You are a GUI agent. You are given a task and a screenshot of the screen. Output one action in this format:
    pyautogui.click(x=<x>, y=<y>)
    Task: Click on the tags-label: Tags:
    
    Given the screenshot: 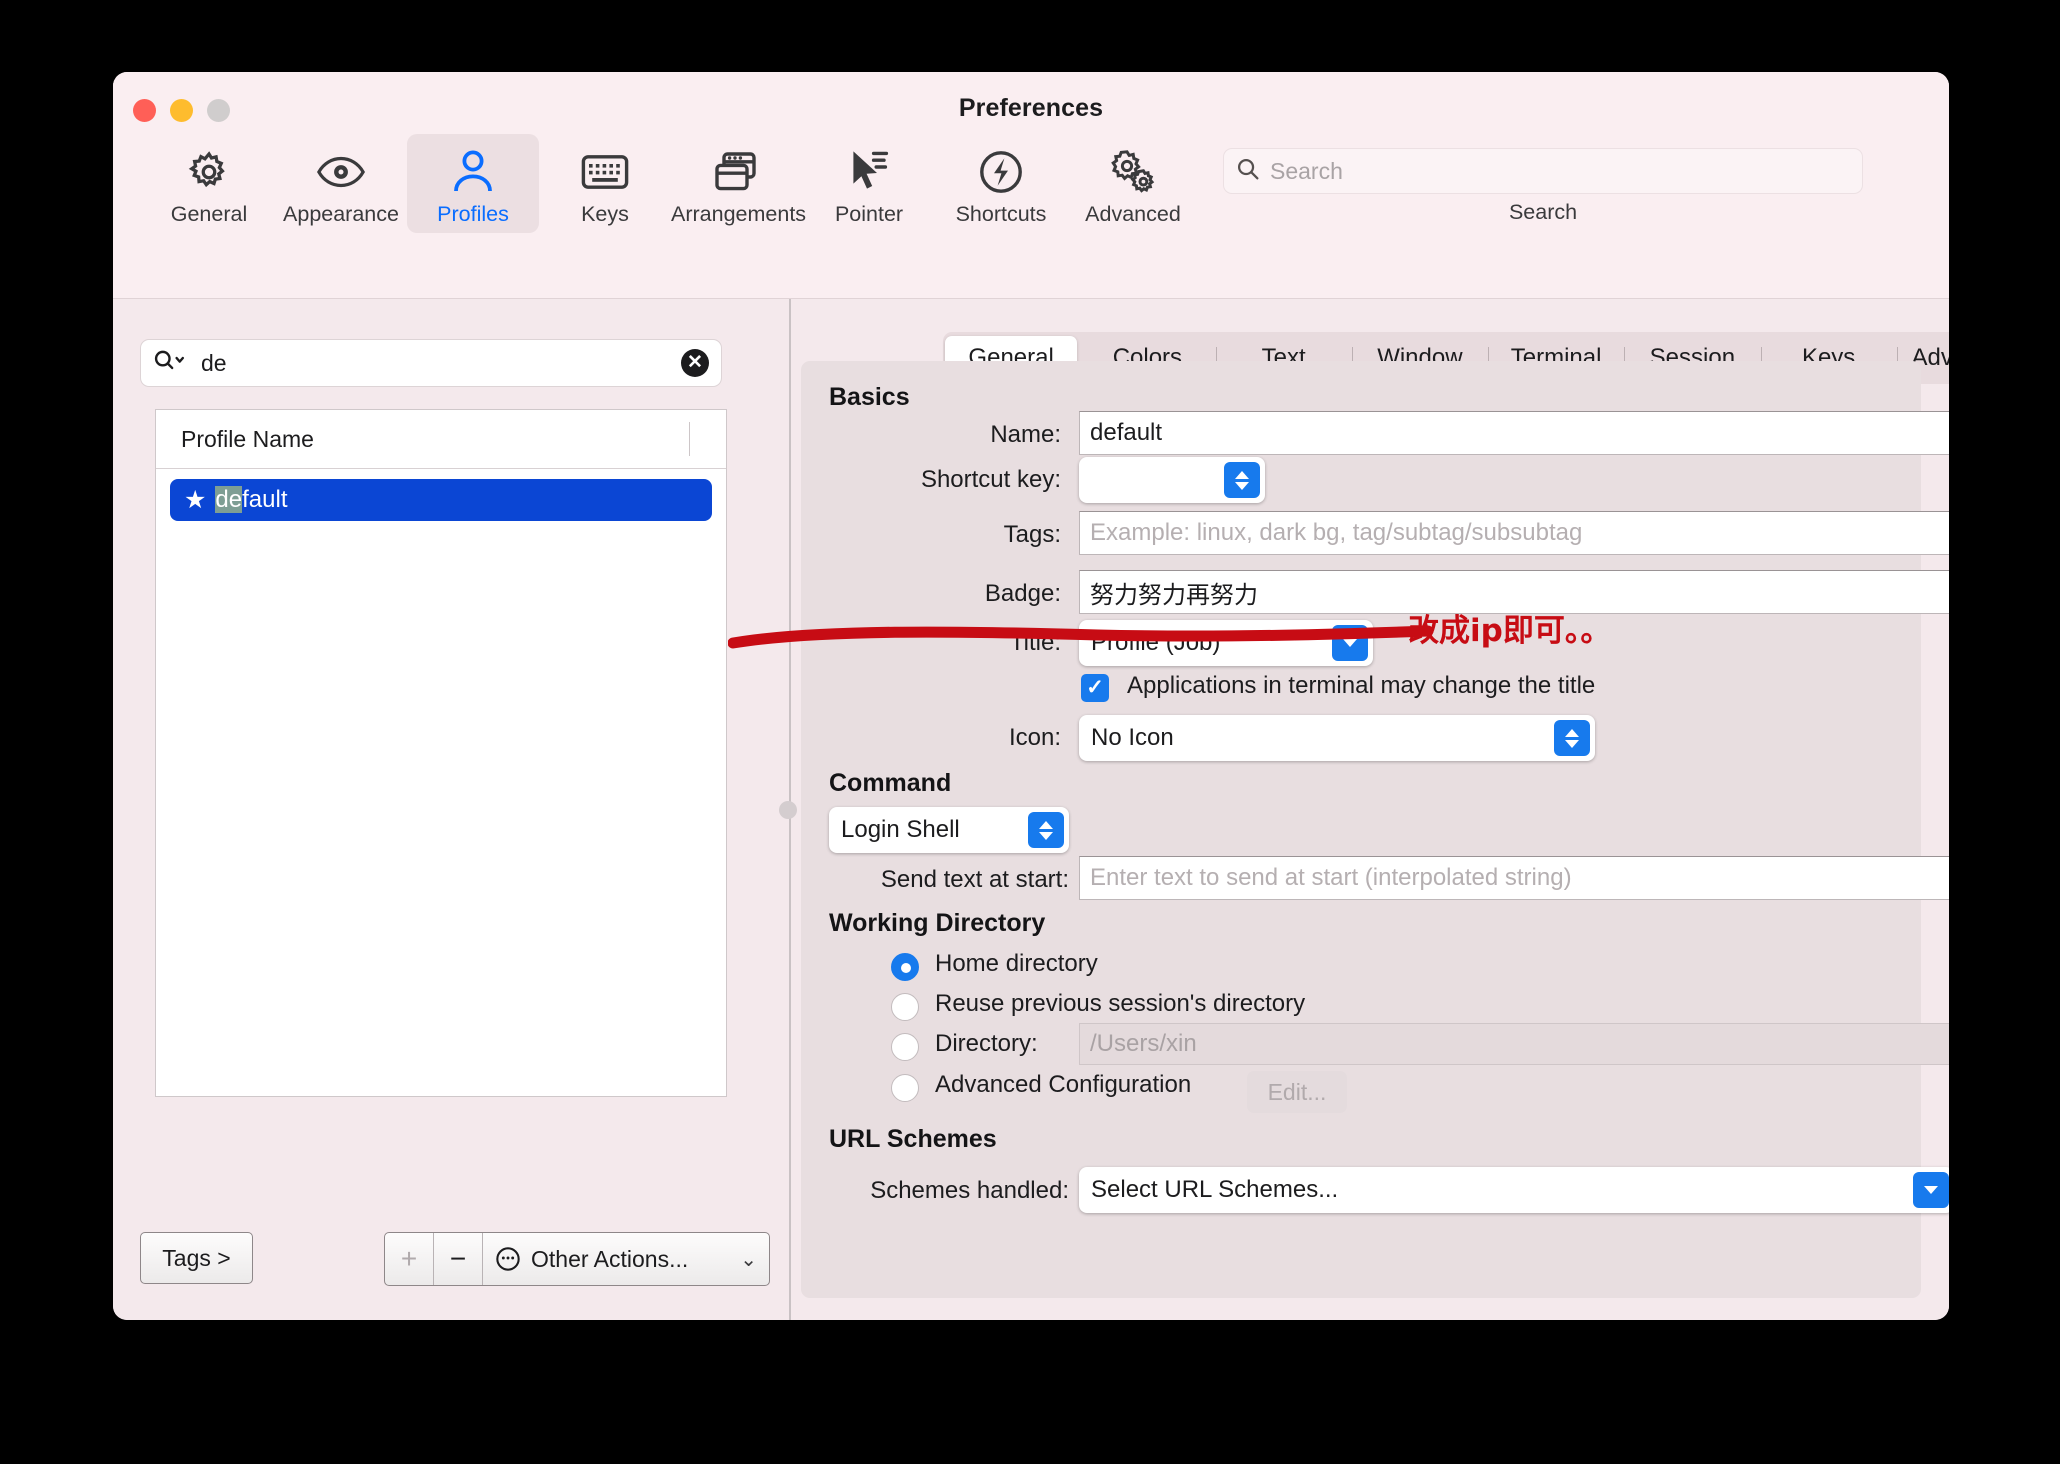 What is the action you would take?
    pyautogui.click(x=1032, y=534)
    